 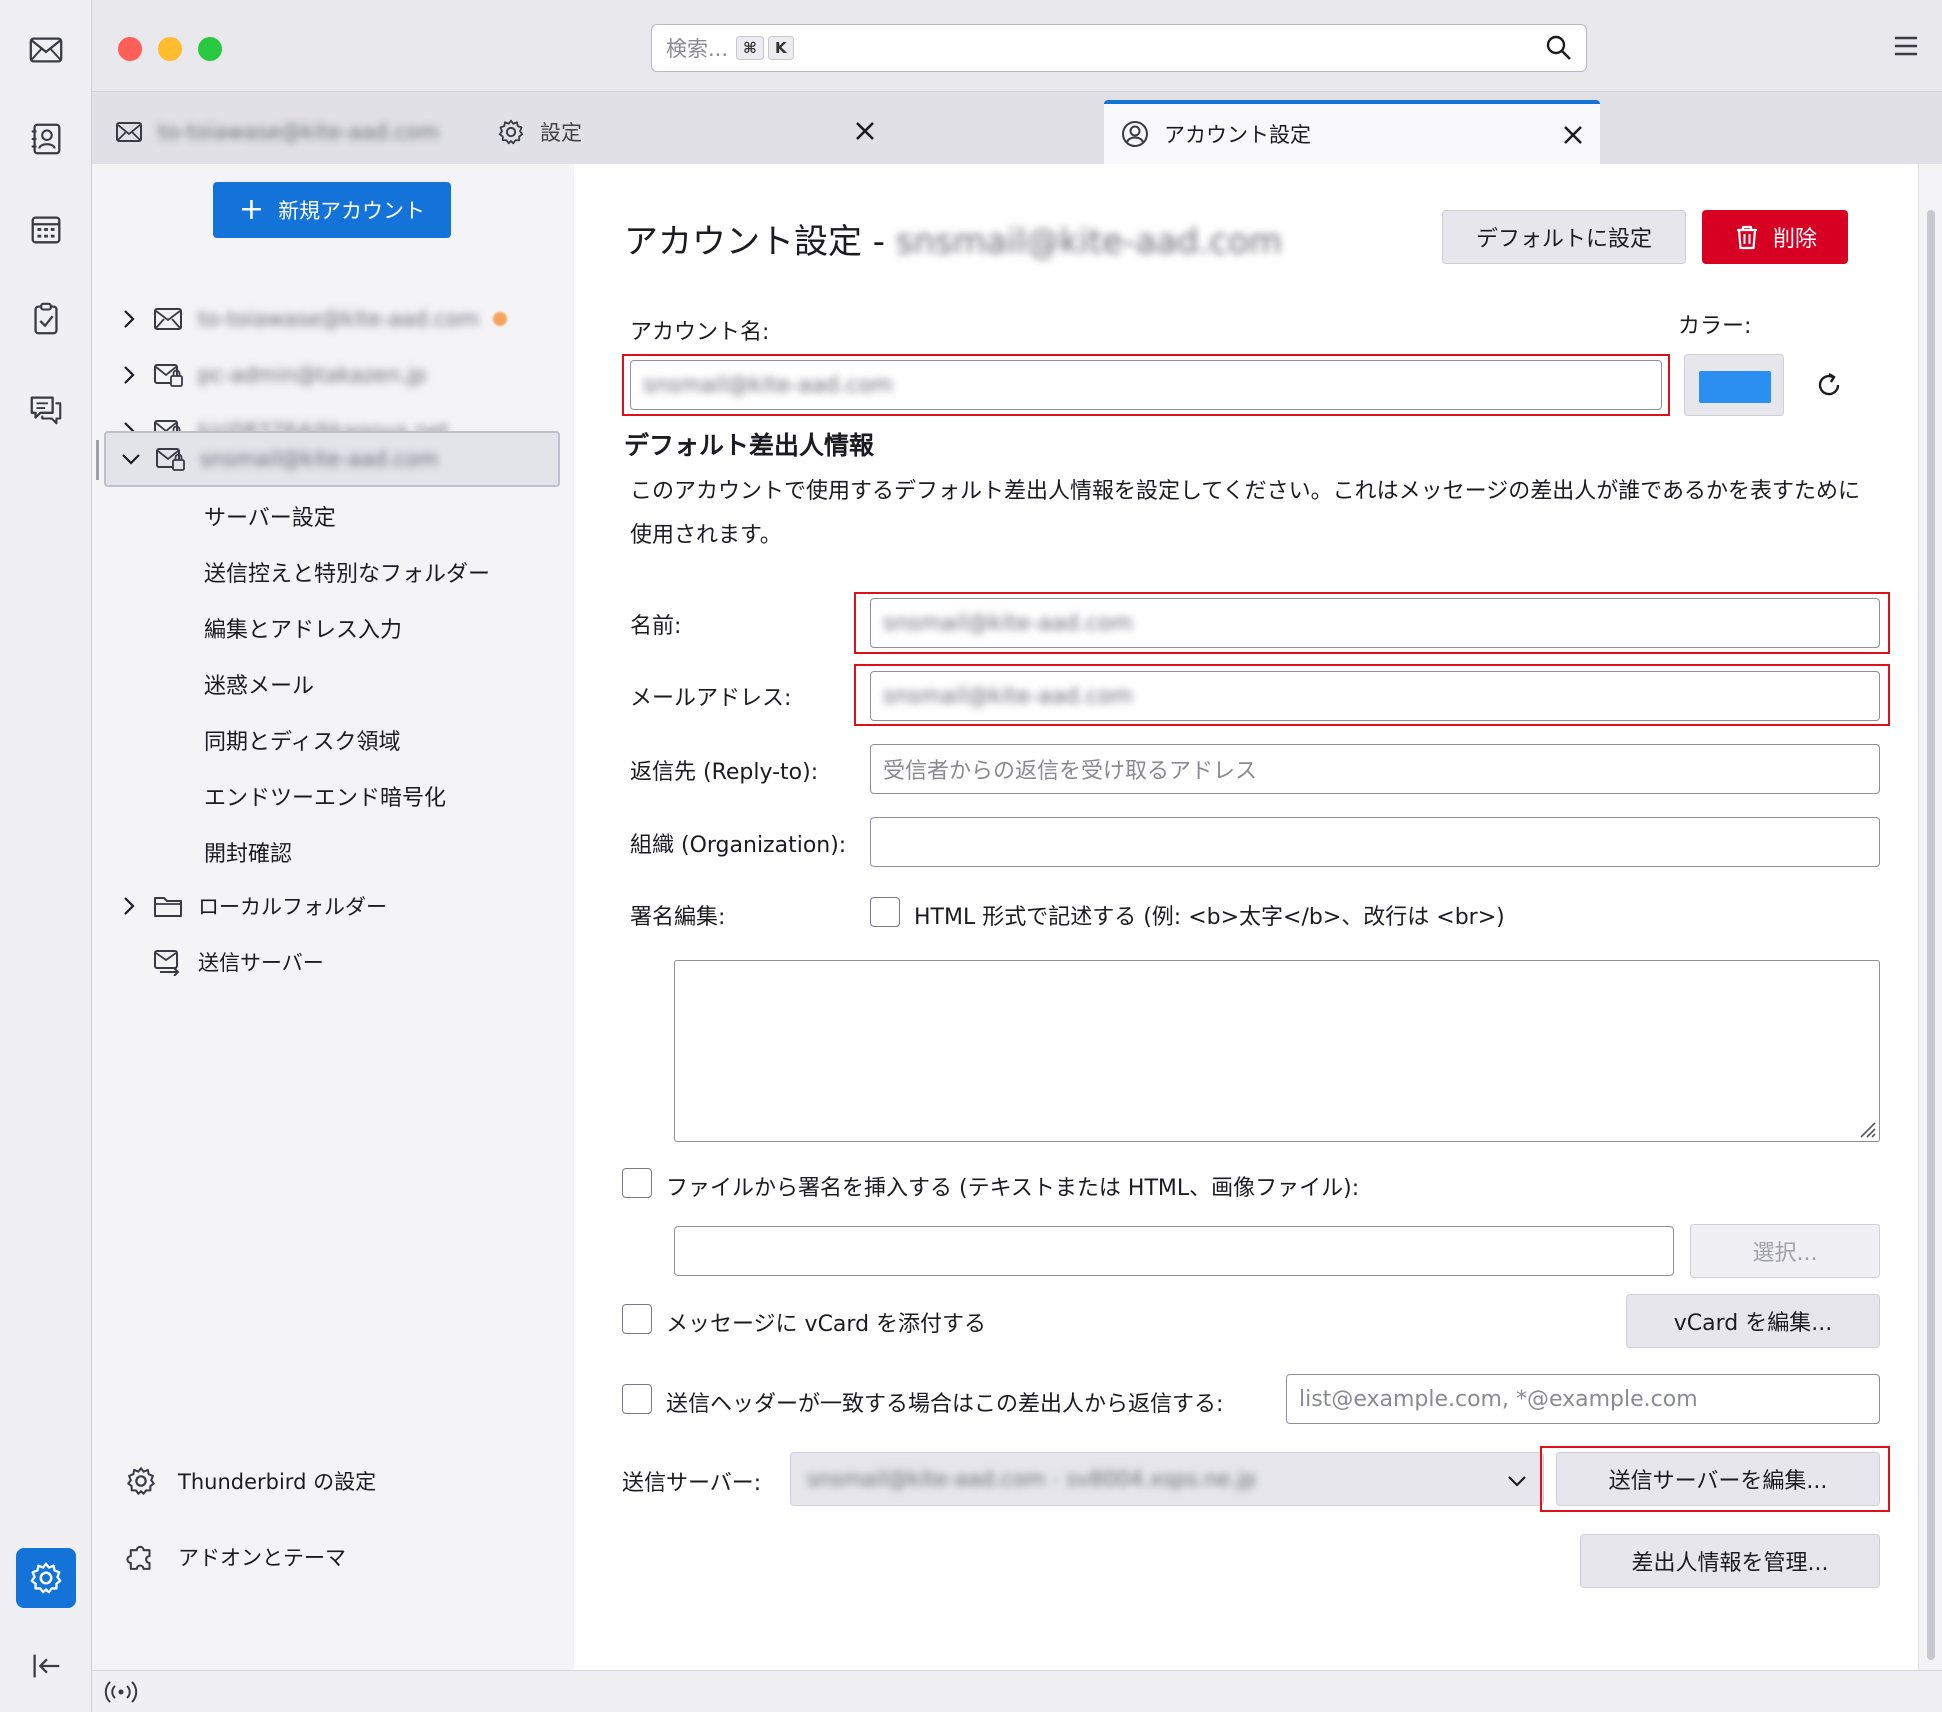 What do you see at coordinates (1906, 46) in the screenshot?
I see `app-menu-icon` at bounding box center [1906, 46].